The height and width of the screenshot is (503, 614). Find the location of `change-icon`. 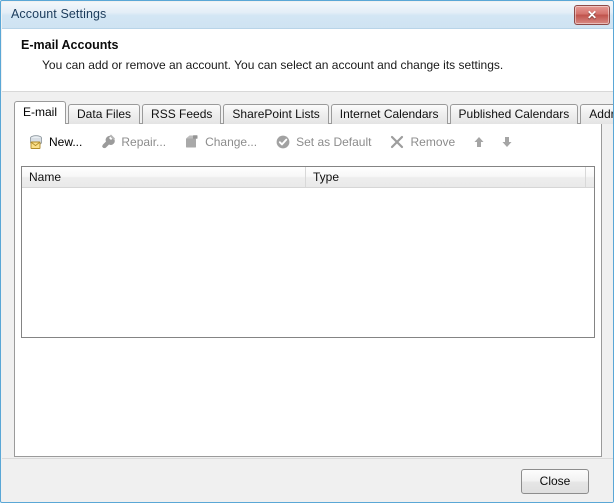

change-icon is located at coordinates (192, 142).